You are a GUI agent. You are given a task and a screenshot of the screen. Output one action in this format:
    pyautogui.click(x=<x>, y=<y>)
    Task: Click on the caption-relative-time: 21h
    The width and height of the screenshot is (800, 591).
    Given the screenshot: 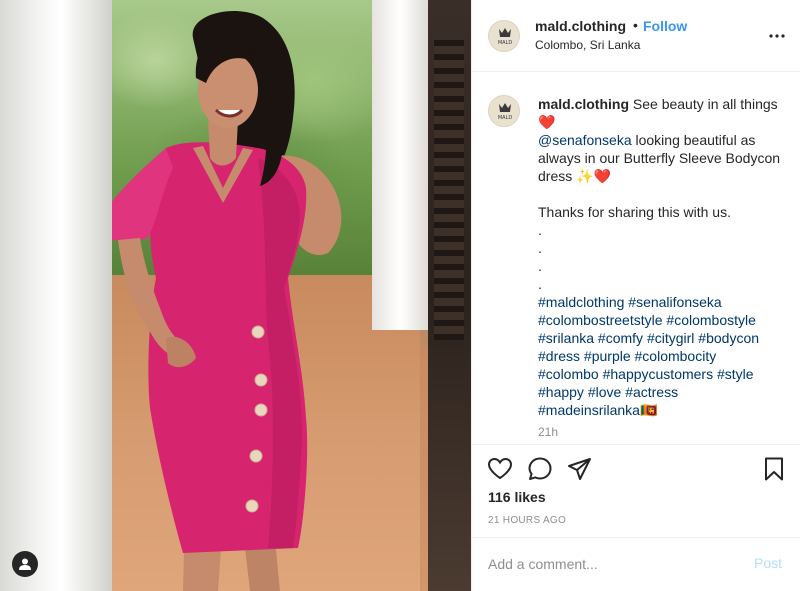 What is the action you would take?
    pyautogui.click(x=548, y=432)
    